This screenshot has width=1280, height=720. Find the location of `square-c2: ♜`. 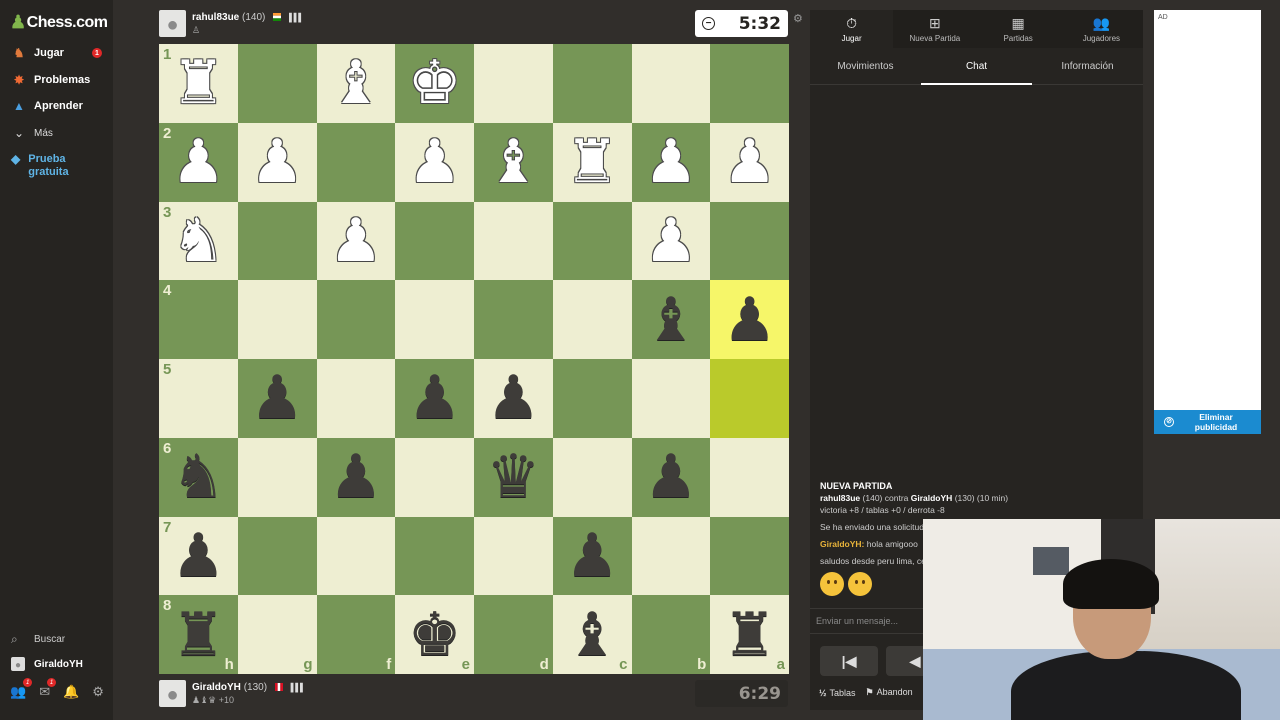

square-c2: ♜ is located at coordinates (592, 162).